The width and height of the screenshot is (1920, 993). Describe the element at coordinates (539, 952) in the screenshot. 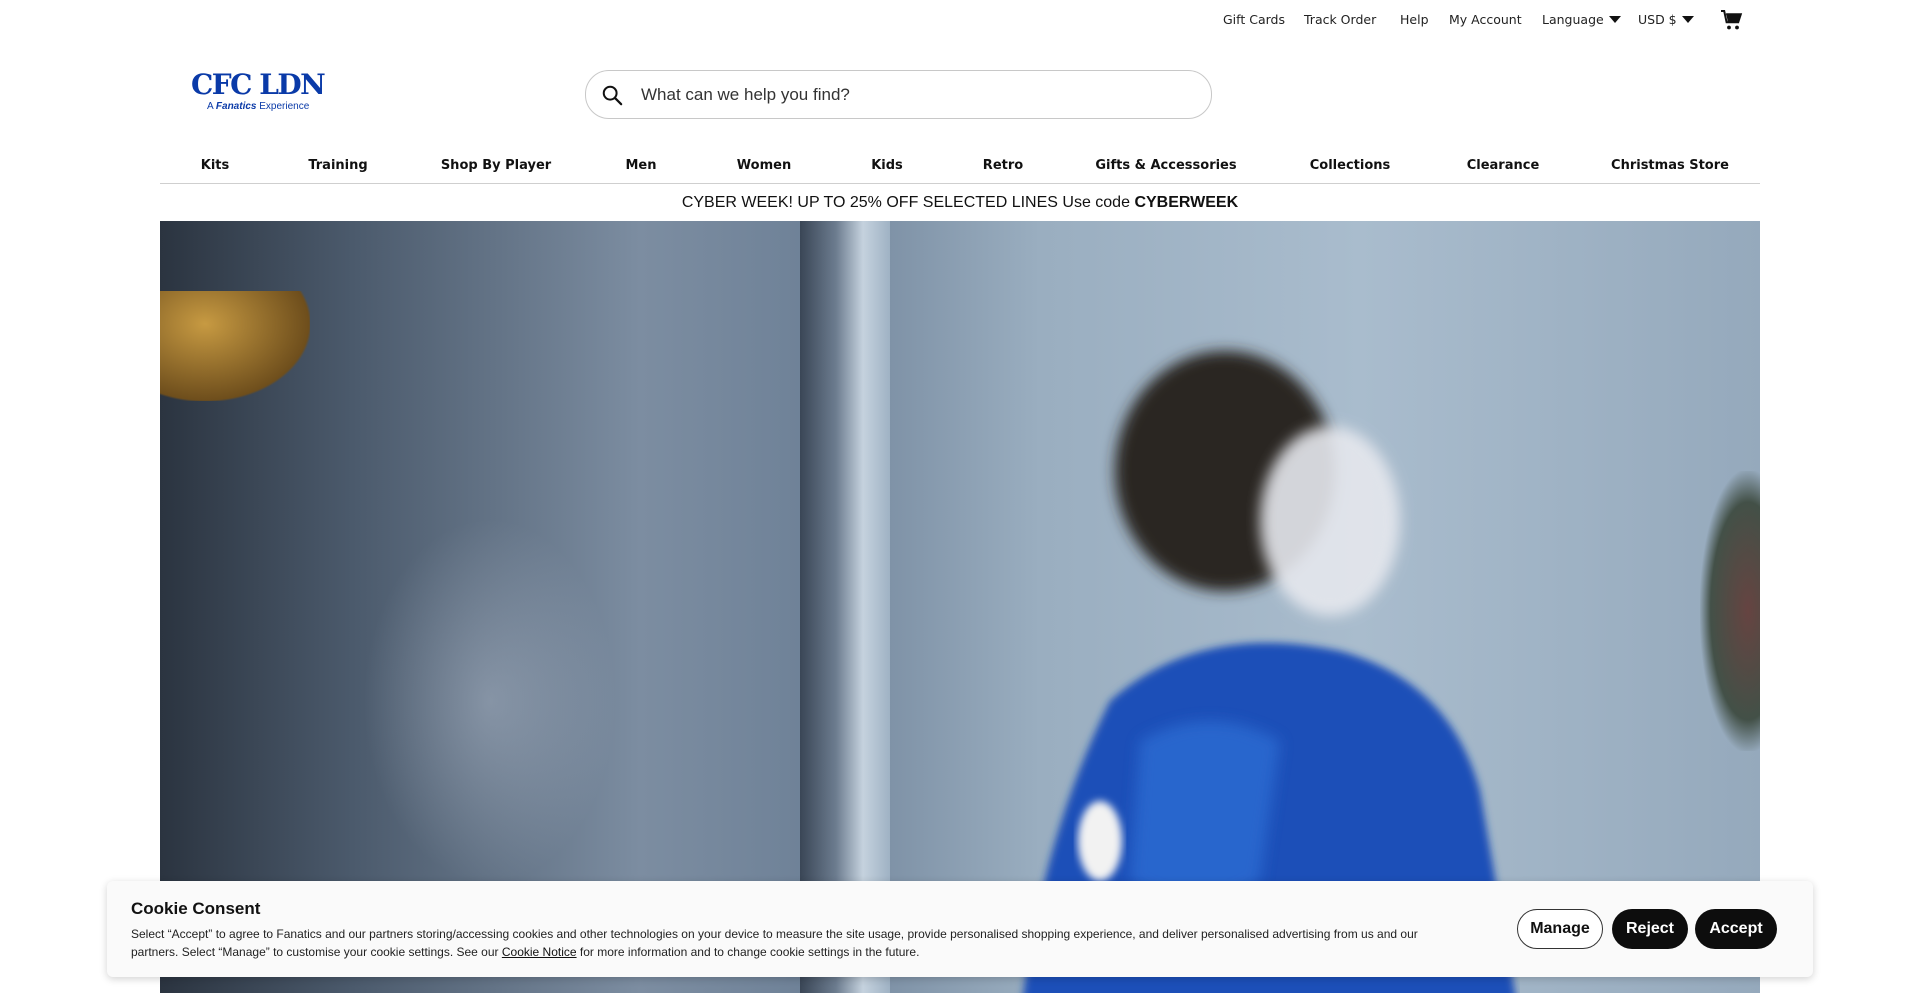

I see `cookie-notice-link: Cookie Notice` at that location.